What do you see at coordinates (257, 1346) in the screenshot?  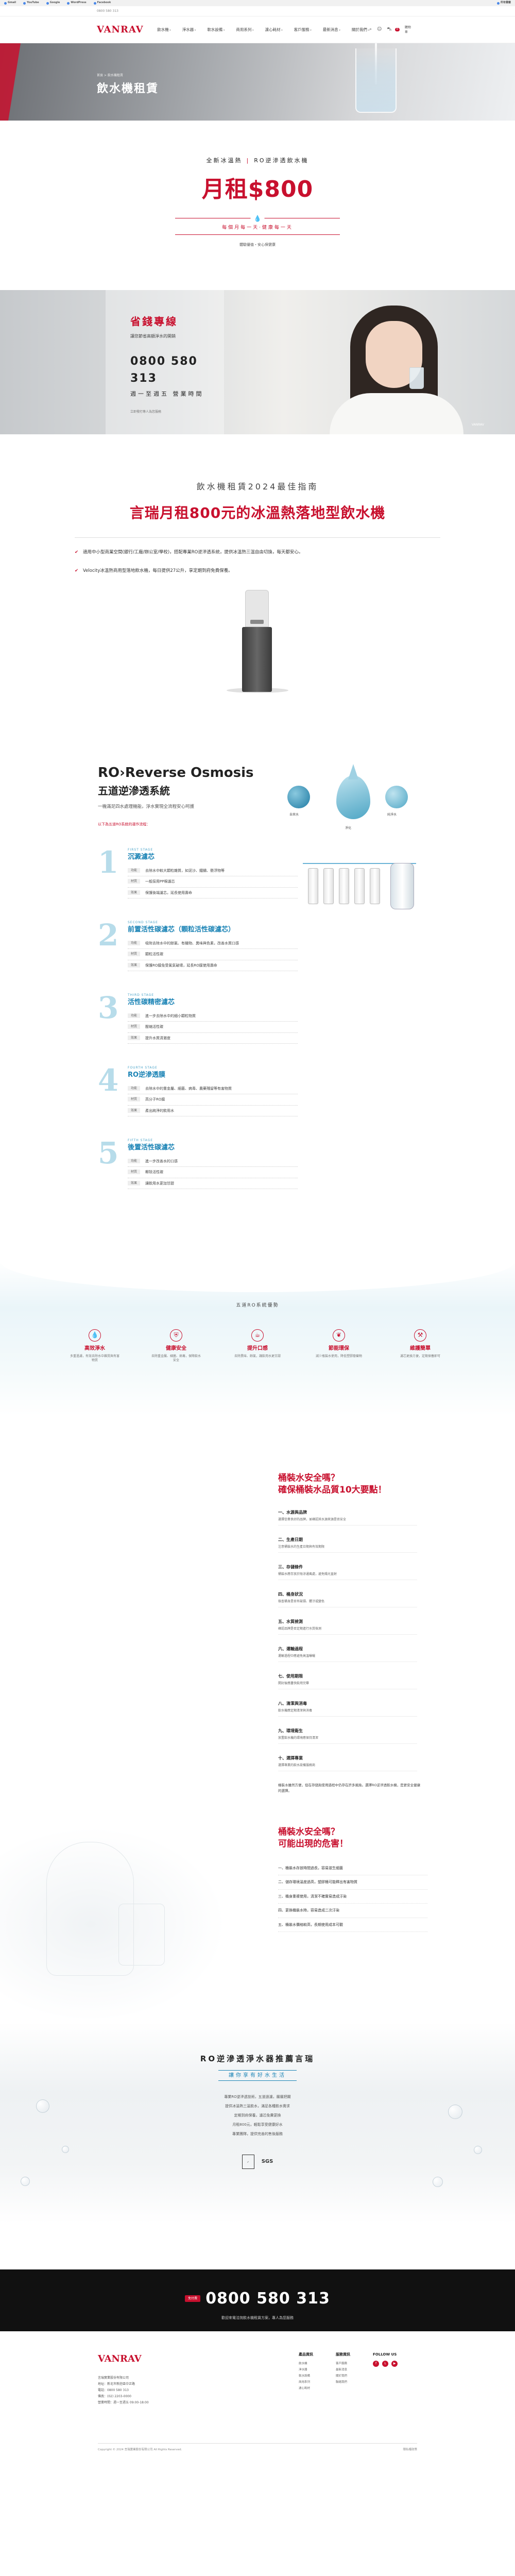 I see `benefit-item: ☕ 提升口感 去除異味、餘氯，讓飲用水更甘甜` at bounding box center [257, 1346].